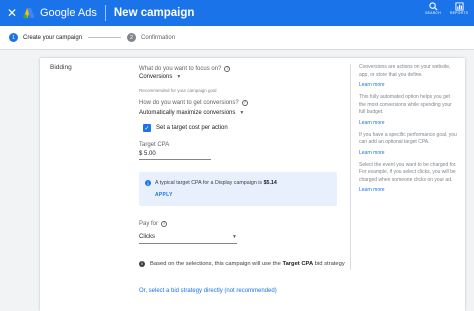 The height and width of the screenshot is (311, 474). I want to click on info-cpa-value: $5.14, so click(270, 183).